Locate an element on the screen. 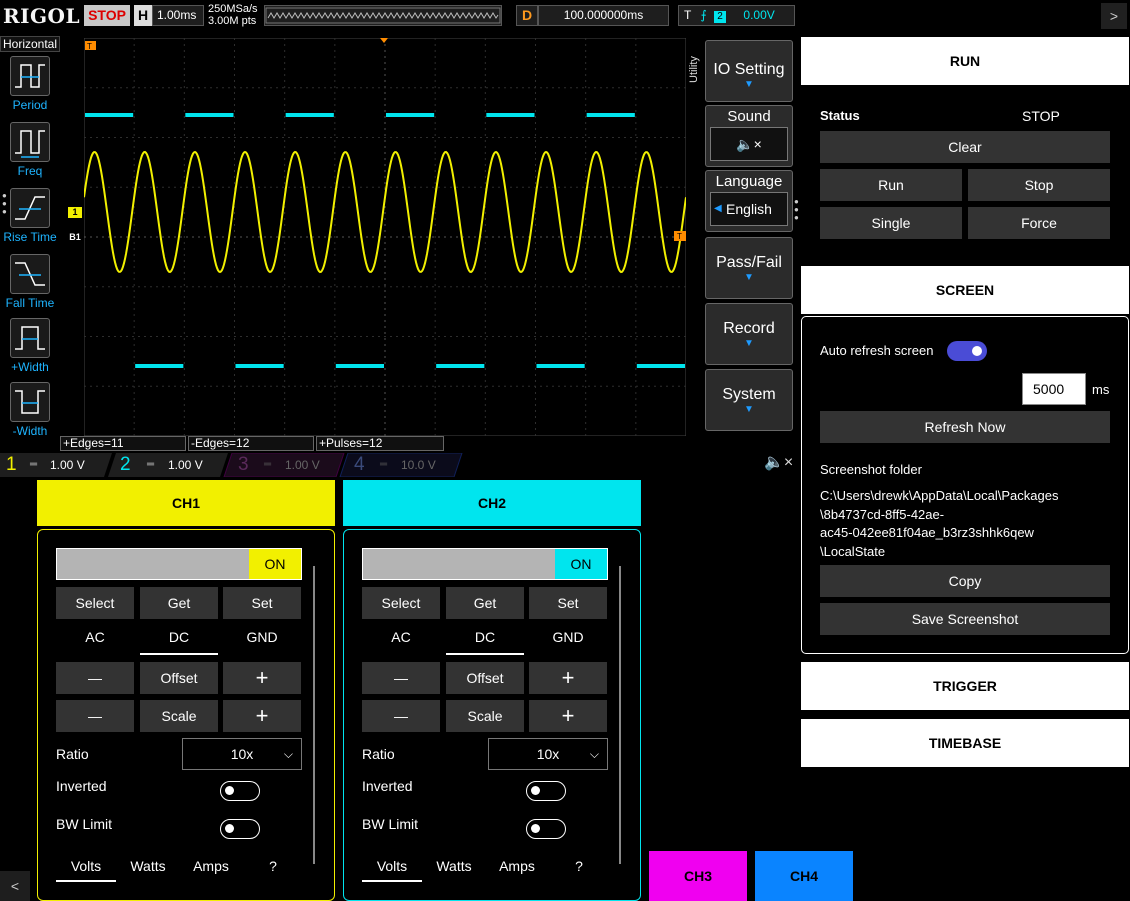 This screenshot has width=1130, height=901. ch1-inverted-toggle is located at coordinates (240, 791).